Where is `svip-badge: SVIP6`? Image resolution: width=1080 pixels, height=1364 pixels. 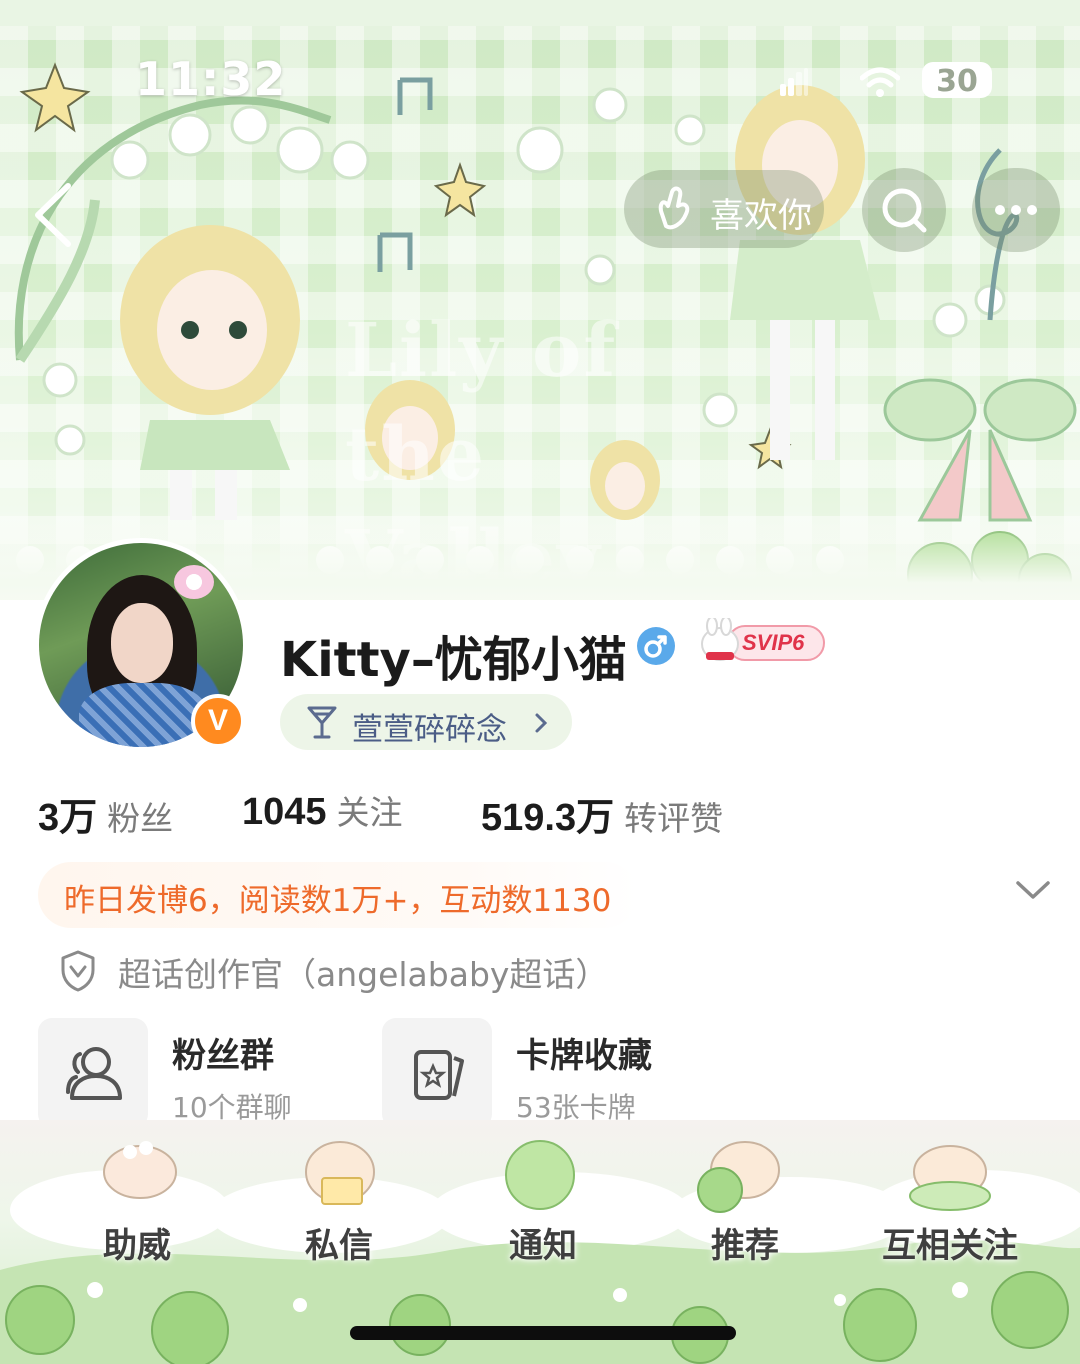
svip-badge: SVIP6 is located at coordinates (763, 643).